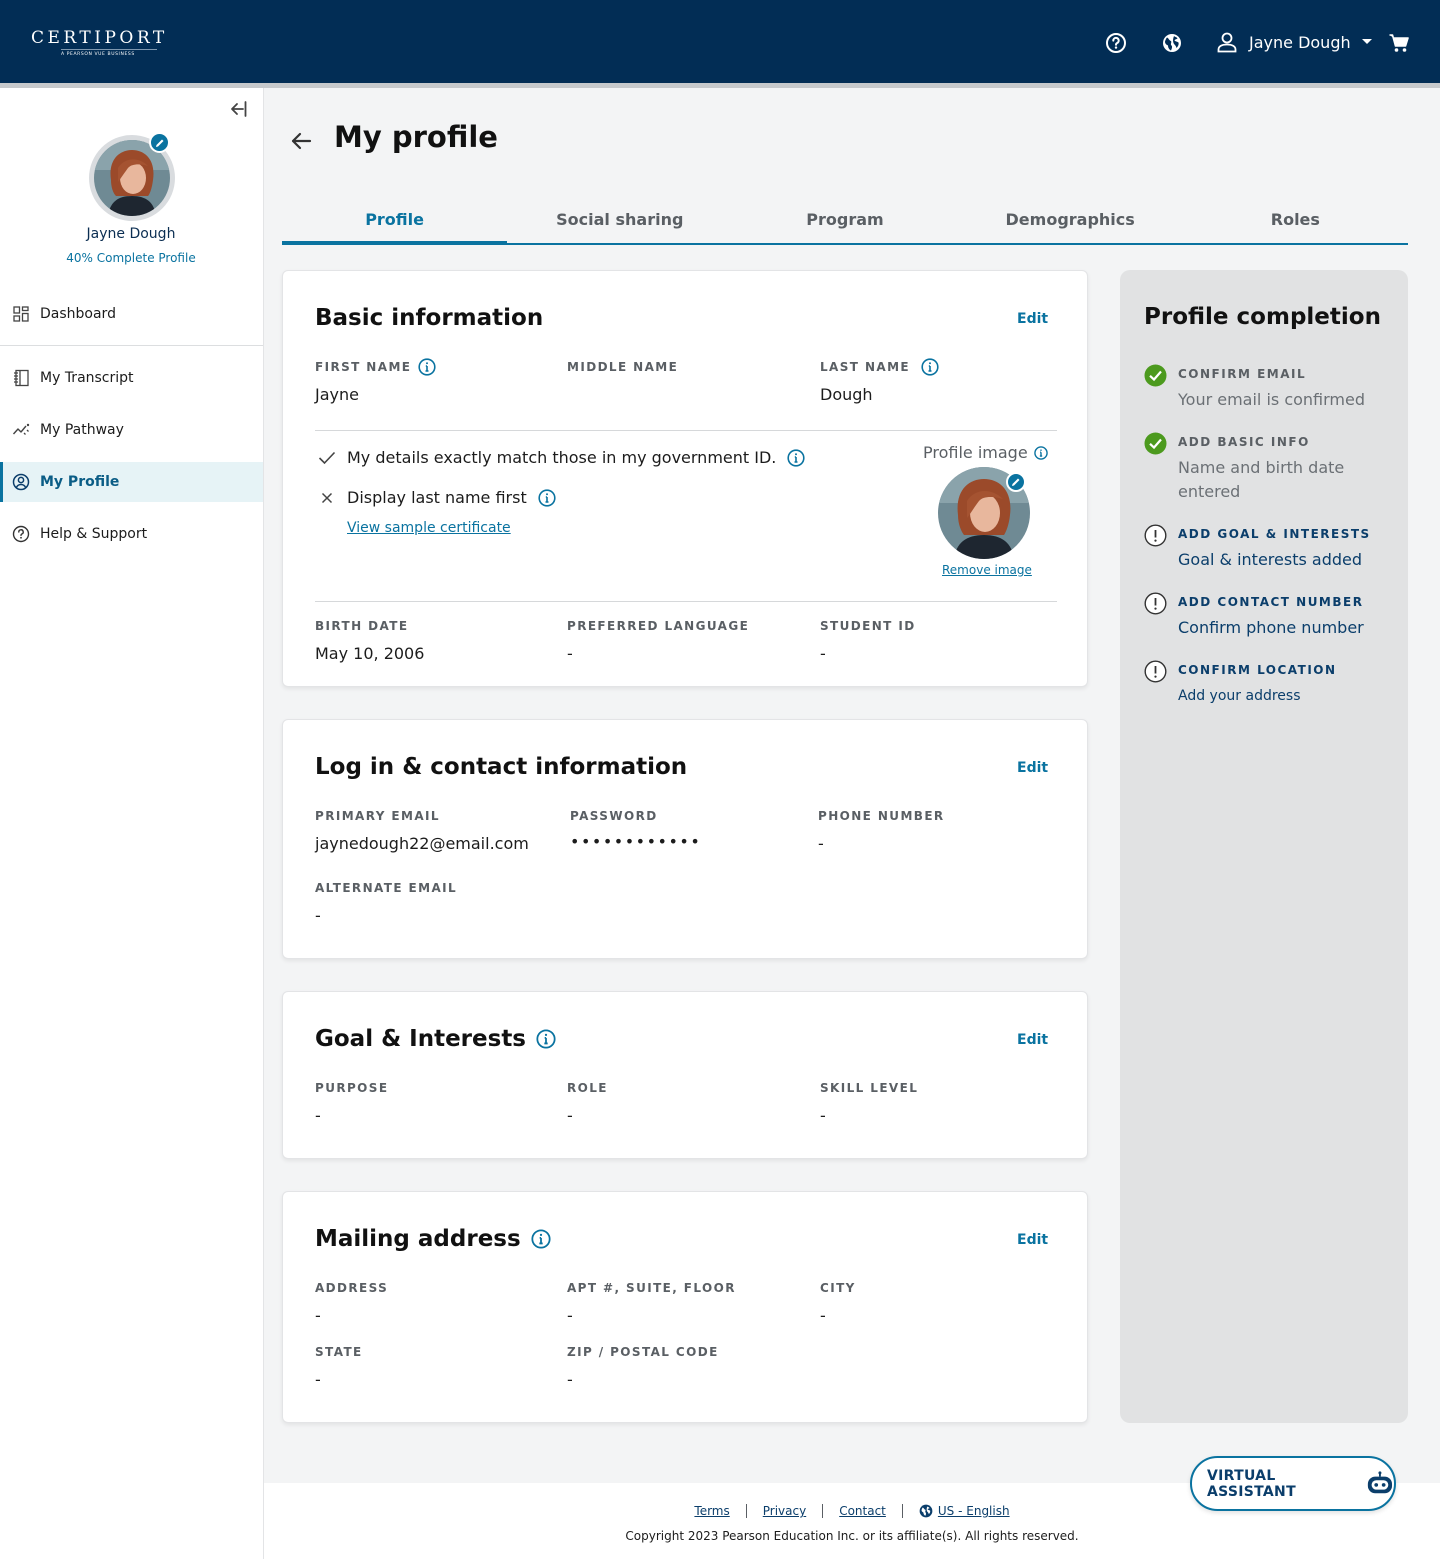 The image size is (1440, 1559). I want to click on view-sample-certificate-link: View sample certificate, so click(429, 528).